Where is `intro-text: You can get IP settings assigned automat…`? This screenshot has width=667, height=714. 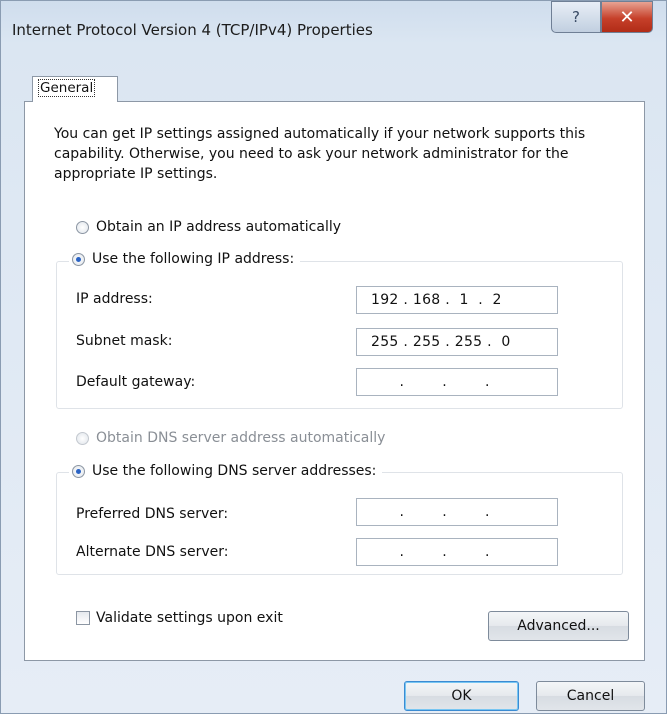
intro-text: You can get IP settings assigned automat… is located at coordinates (320, 154).